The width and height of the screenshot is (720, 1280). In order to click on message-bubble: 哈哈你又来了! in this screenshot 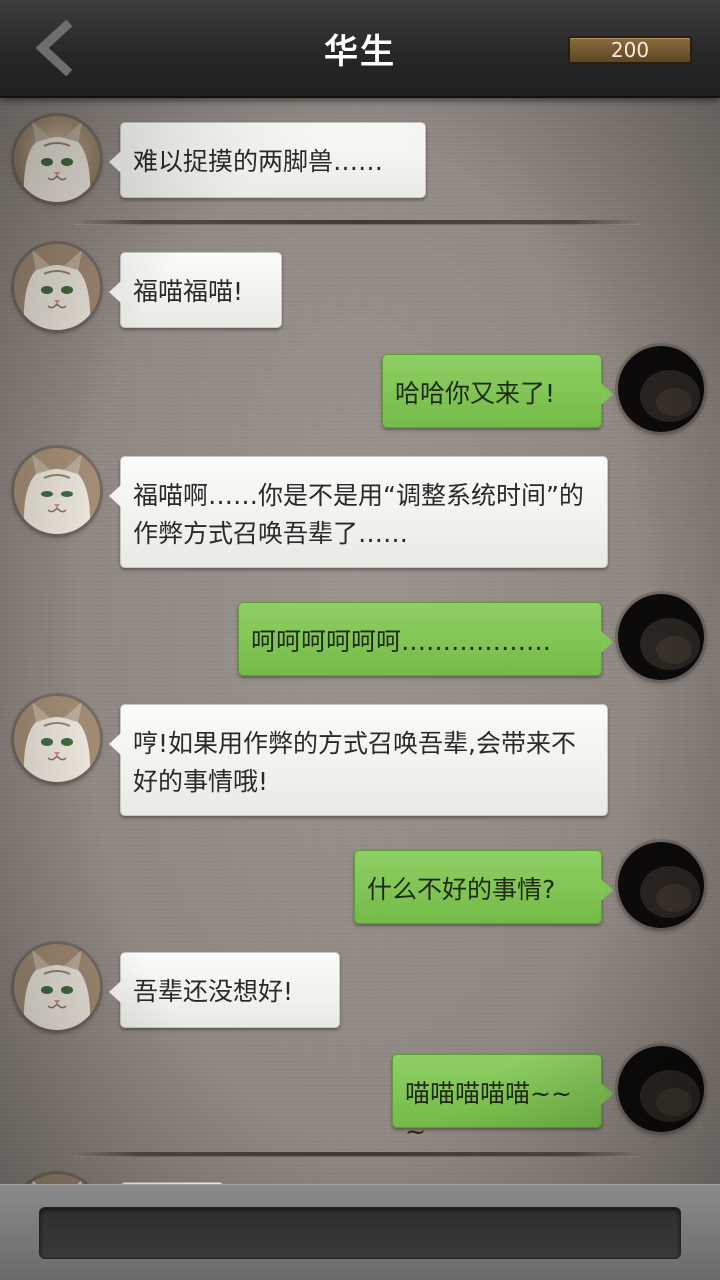, I will do `click(497, 391)`.